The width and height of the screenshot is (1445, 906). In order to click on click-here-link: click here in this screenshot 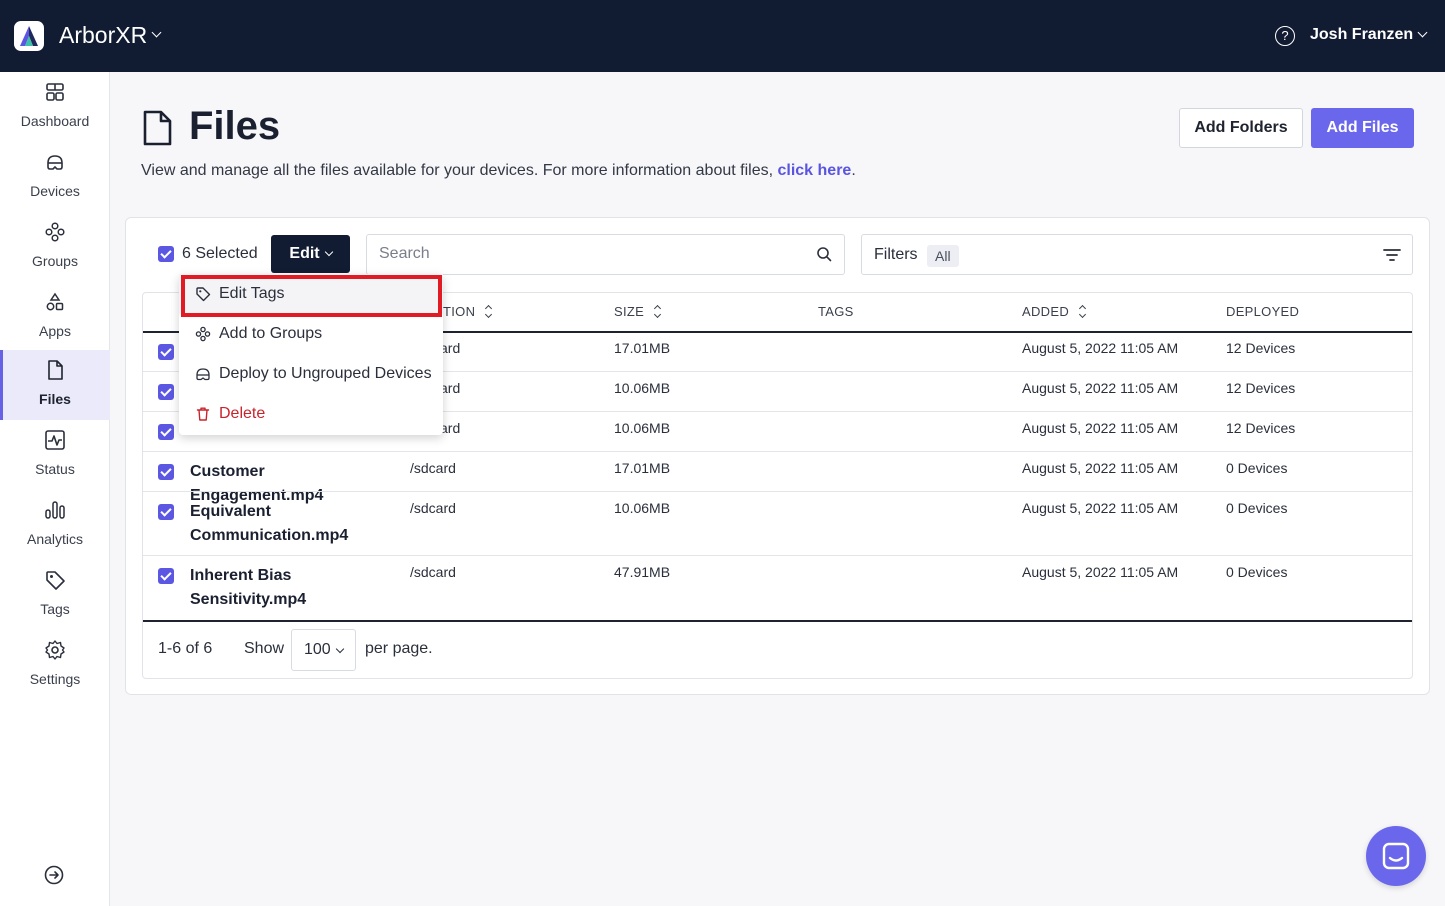, I will do `click(814, 170)`.